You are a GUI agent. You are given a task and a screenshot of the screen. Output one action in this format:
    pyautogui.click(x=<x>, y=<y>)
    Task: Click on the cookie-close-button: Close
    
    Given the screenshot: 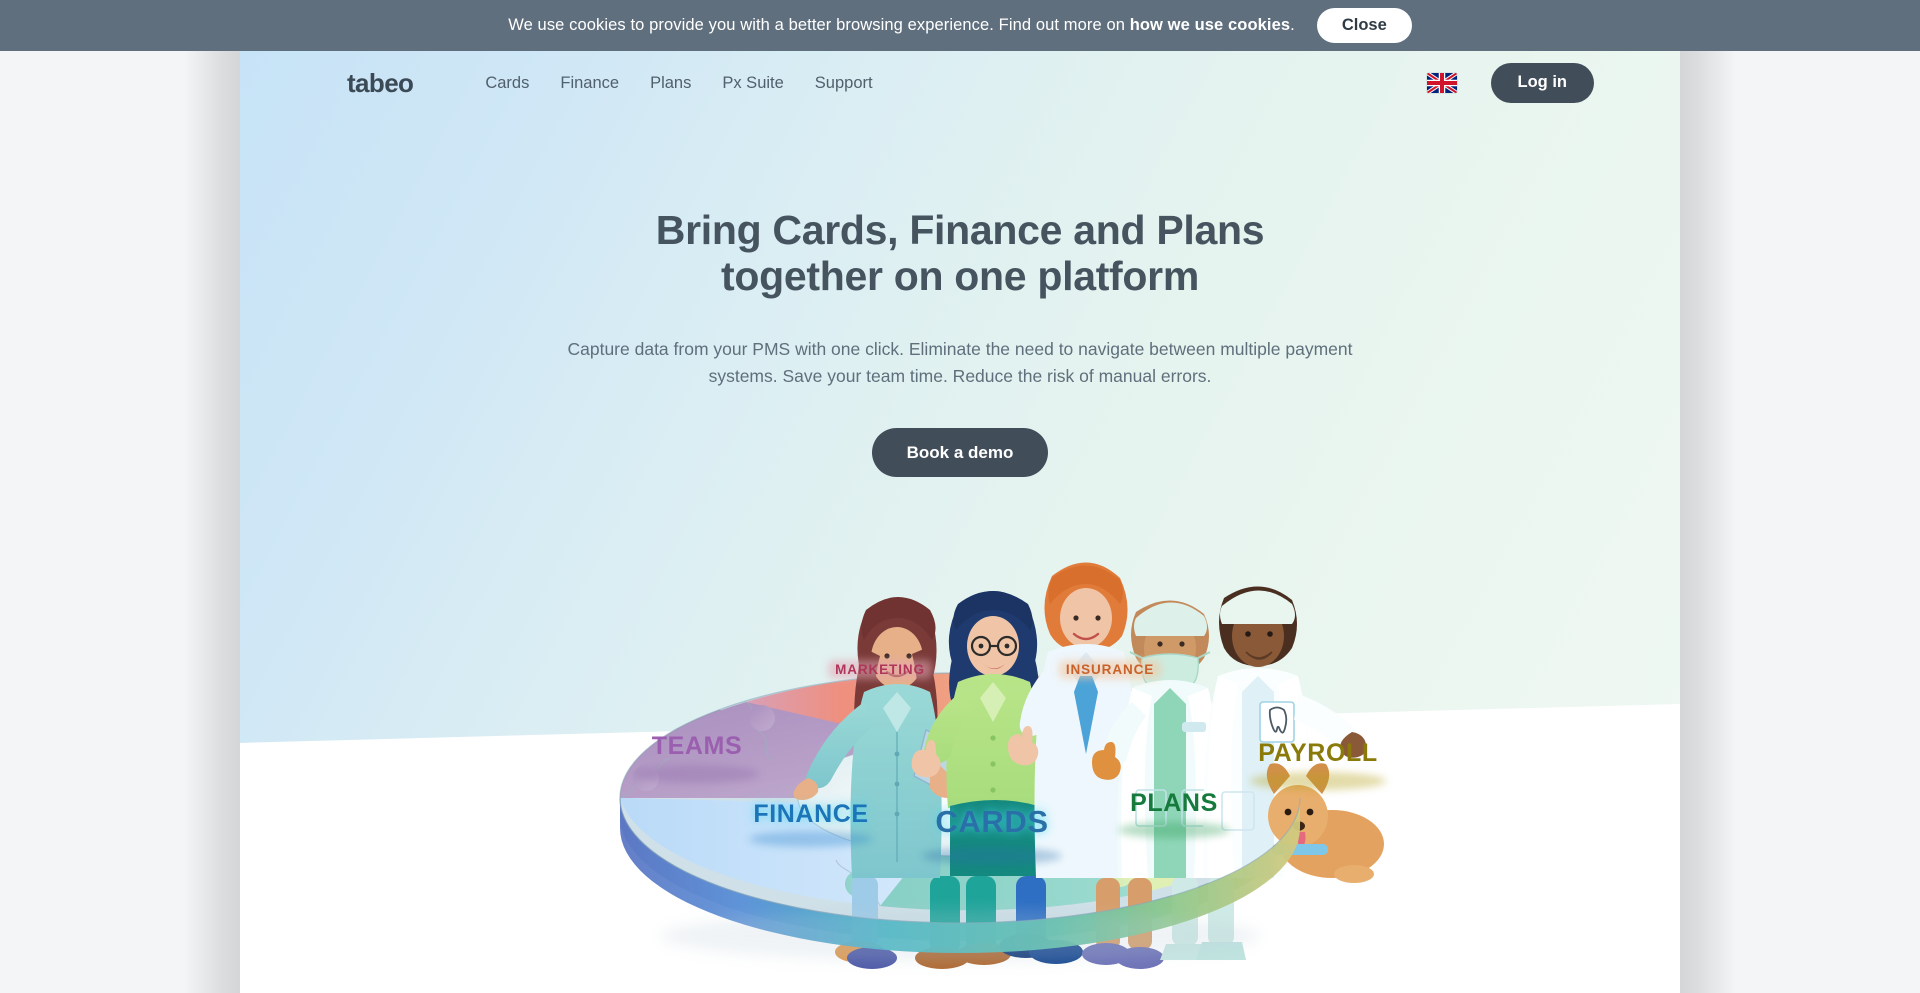 What is the action you would take?
    pyautogui.click(x=1364, y=25)
    